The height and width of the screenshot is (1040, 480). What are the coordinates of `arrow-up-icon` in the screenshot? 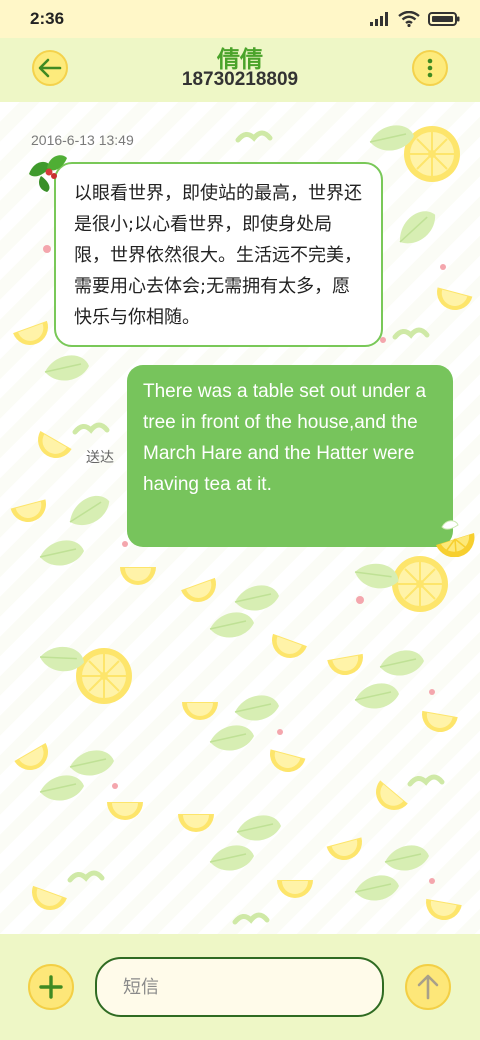 It's located at (428, 987).